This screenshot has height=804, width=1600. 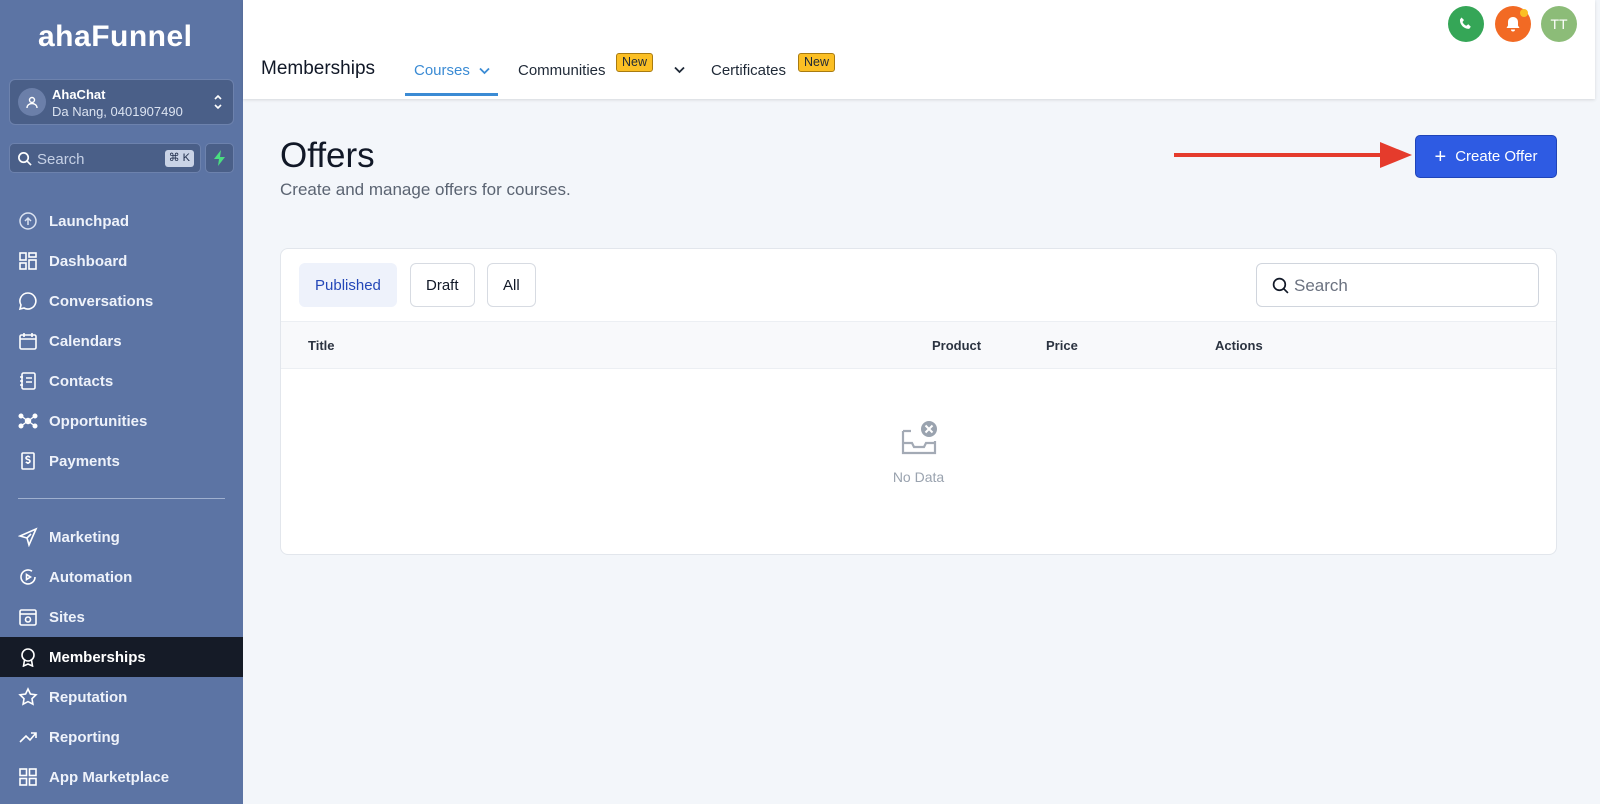 What do you see at coordinates (179, 158) in the screenshot?
I see `search-shortcut: ⌘ K` at bounding box center [179, 158].